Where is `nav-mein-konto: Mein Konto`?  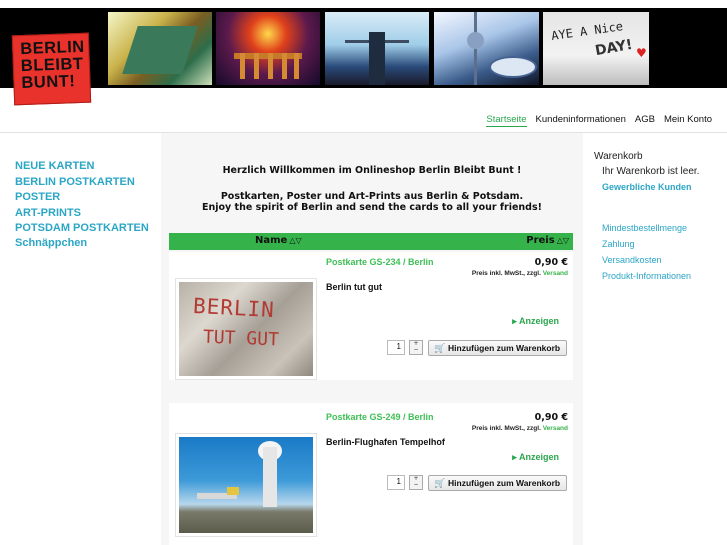
nav-mein-konto: Mein Konto is located at coordinates (688, 120).